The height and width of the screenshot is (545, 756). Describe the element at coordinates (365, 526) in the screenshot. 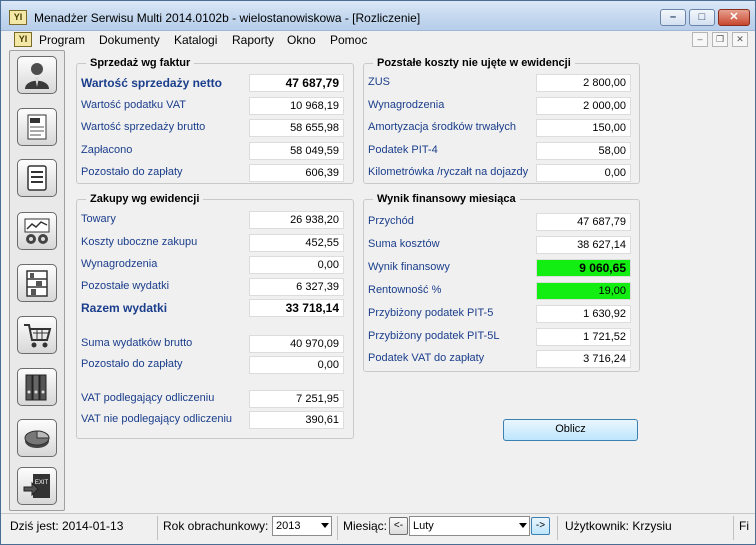

I see `status-month-label: Miesiąc:` at that location.